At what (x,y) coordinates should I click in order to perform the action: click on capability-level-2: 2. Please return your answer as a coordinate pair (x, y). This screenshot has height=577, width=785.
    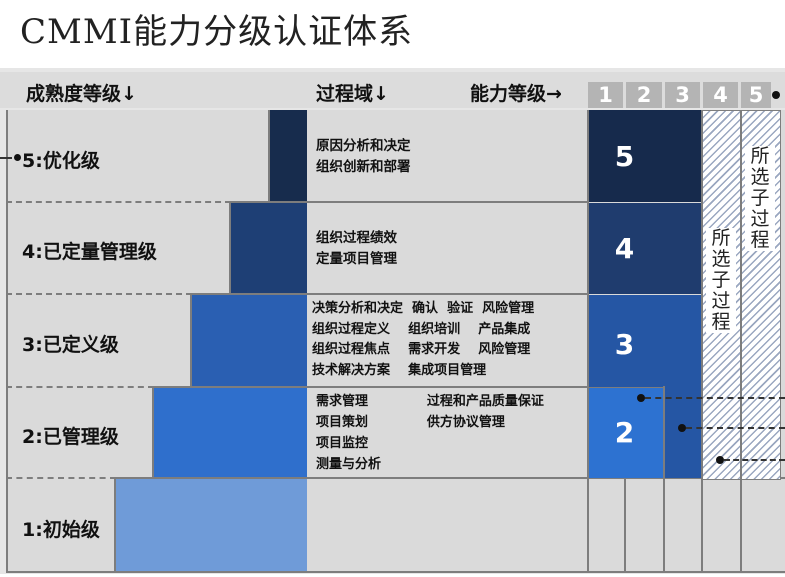
    Looking at the image, I should click on (644, 95).